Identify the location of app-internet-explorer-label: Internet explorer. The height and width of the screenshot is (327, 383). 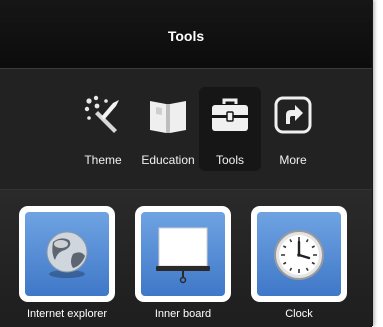
(67, 314).